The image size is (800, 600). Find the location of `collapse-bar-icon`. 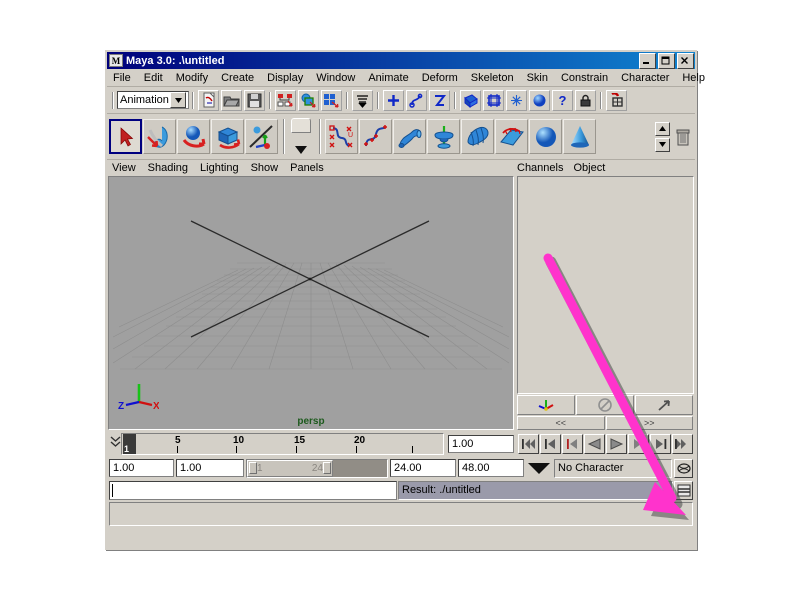

collapse-bar-icon is located at coordinates (115, 443).